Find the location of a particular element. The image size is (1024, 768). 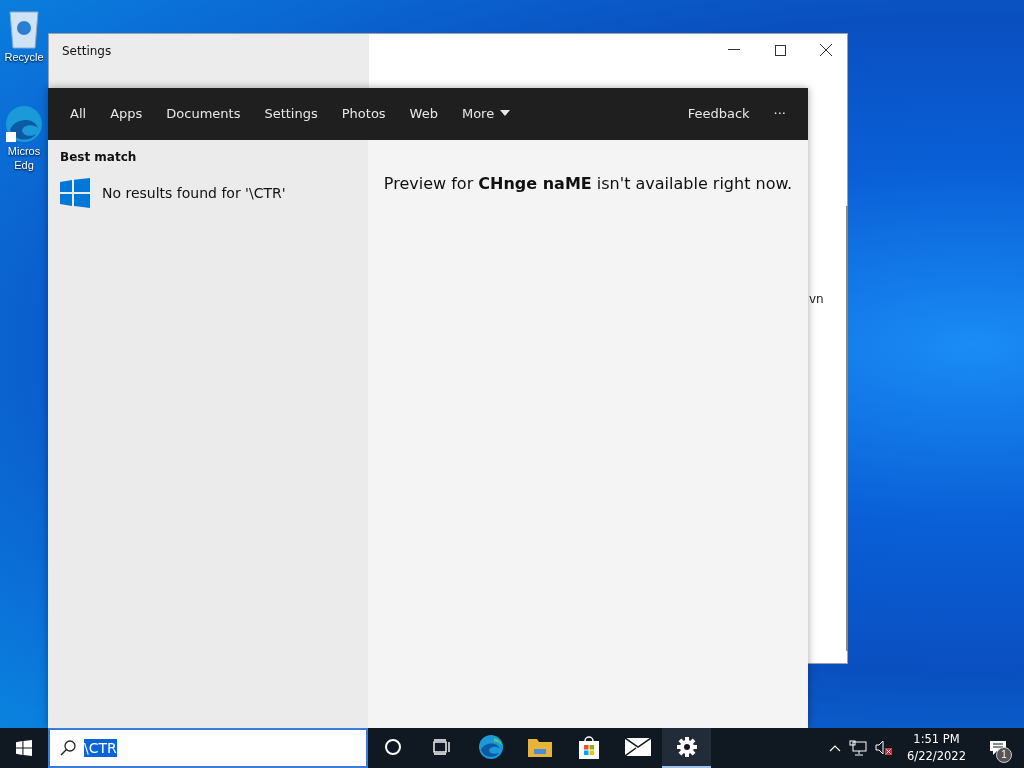

filter-tab: Settings is located at coordinates (291, 114).